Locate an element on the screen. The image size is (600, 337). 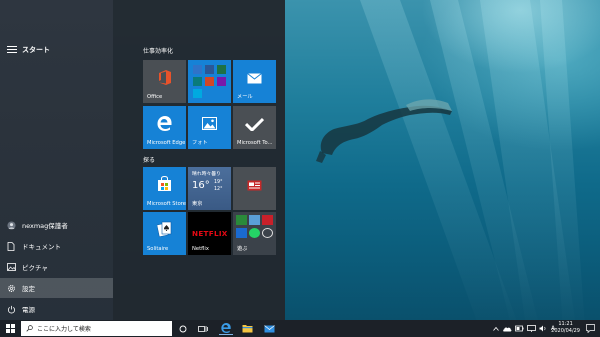
onenote-icon is located at coordinates (221, 81).